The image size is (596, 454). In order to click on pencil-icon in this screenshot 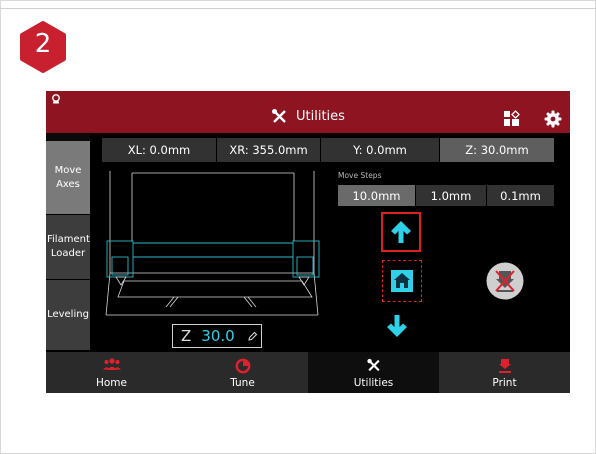, I will do `click(252, 336)`.